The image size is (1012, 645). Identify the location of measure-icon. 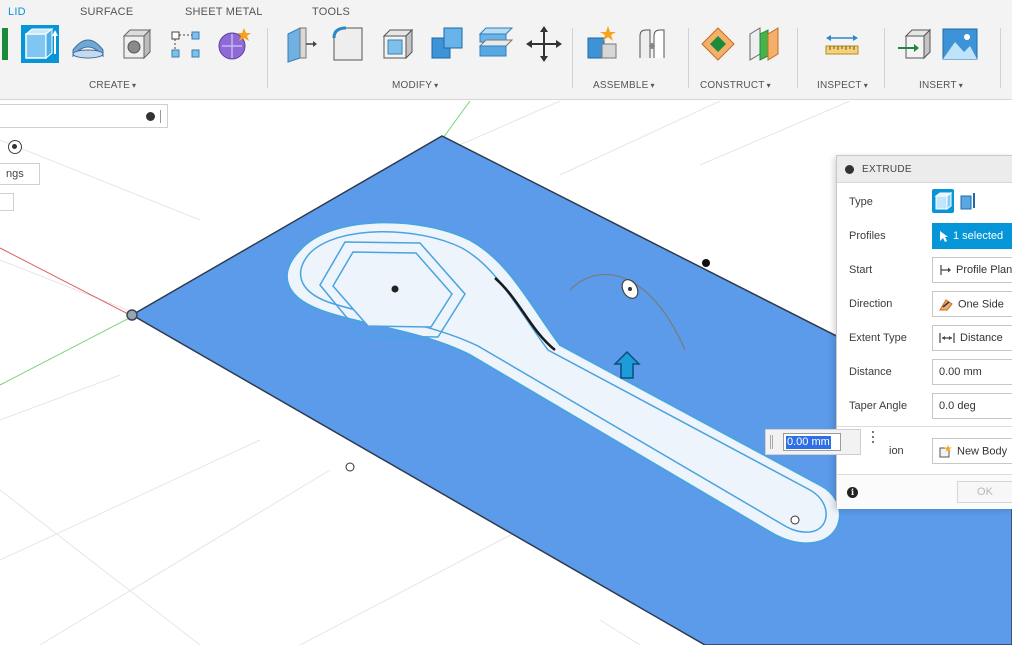
(842, 44).